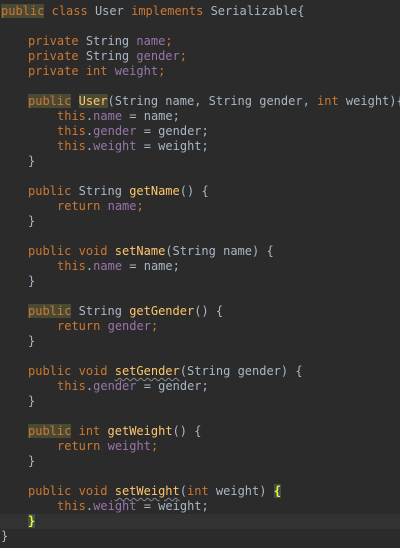  I want to click on field-name: weight, so click(136, 71).